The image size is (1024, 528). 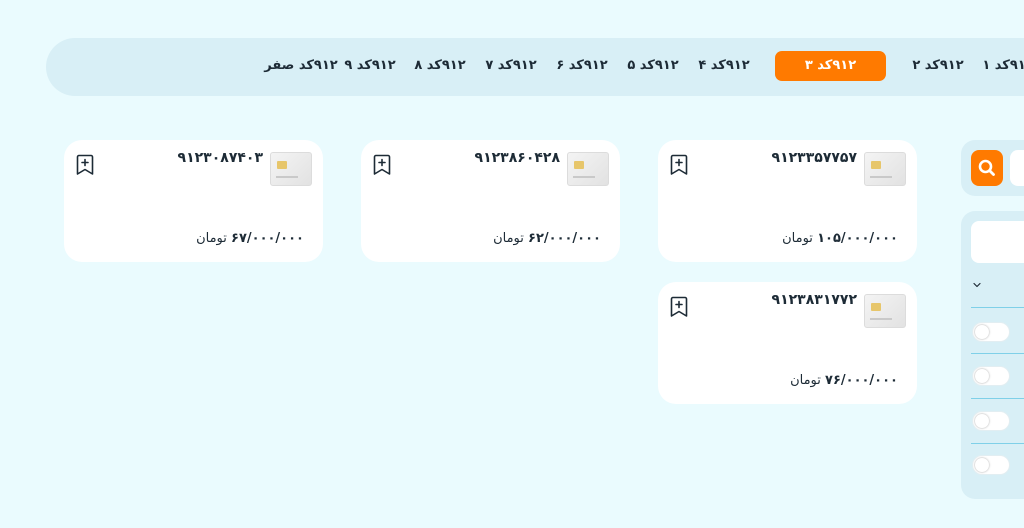 I want to click on tab-code-4: ۹۱۲کد ۴, so click(x=724, y=66).